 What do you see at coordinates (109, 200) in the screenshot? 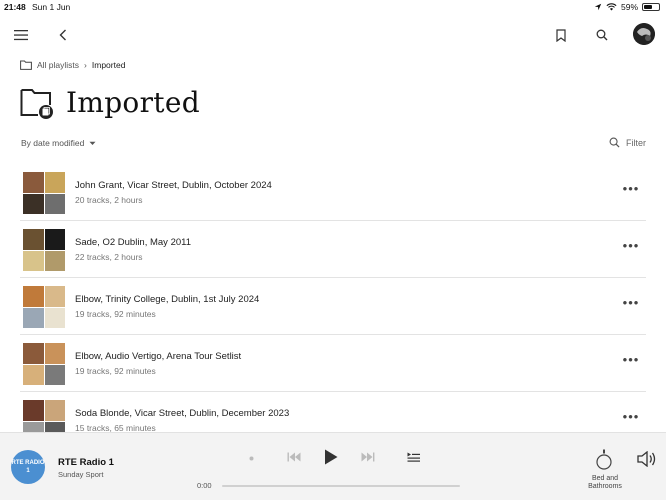
I see `playlist-meta: 20 tracks, 2 hours` at bounding box center [109, 200].